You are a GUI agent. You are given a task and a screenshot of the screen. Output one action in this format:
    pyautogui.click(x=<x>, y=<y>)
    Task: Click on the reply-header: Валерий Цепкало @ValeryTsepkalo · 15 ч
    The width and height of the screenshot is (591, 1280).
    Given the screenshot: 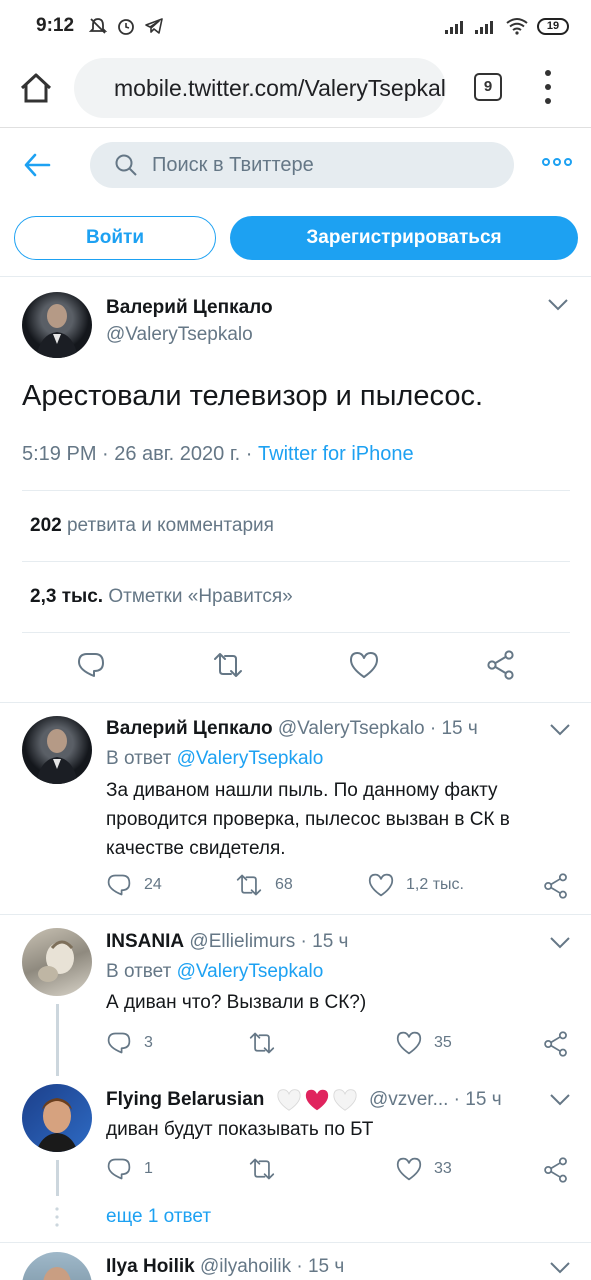 What is the action you would take?
    pyautogui.click(x=292, y=729)
    